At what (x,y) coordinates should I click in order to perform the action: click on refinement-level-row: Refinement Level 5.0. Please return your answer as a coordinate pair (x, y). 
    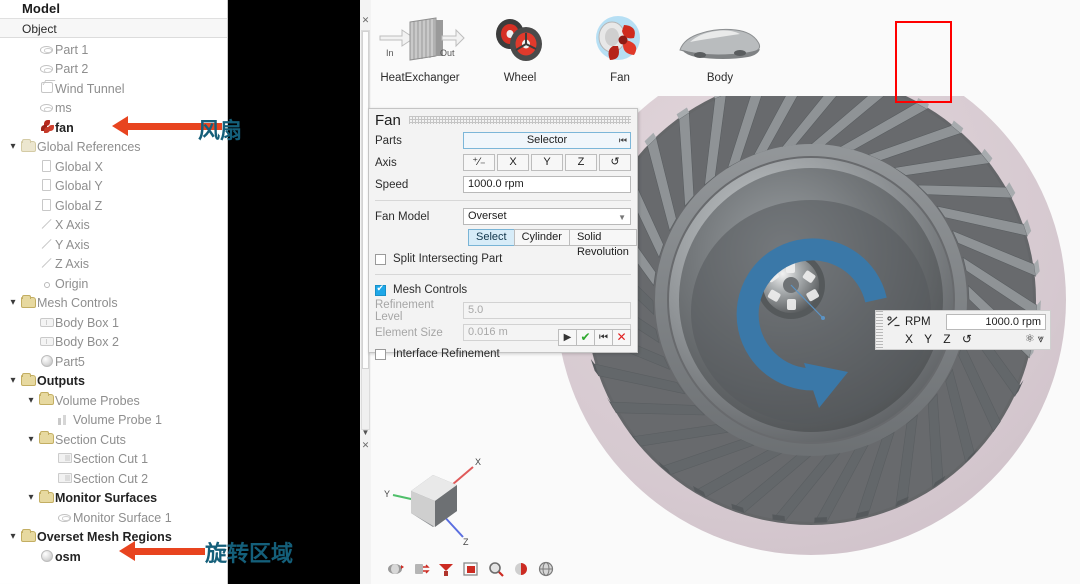
    Looking at the image, I should click on (503, 311).